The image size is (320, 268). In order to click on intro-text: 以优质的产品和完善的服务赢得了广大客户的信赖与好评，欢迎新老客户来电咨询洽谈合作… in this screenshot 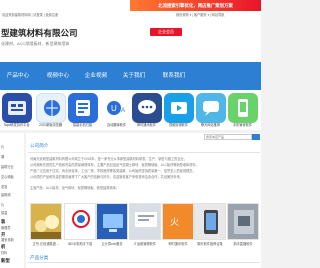, I will do `click(106, 177)`.